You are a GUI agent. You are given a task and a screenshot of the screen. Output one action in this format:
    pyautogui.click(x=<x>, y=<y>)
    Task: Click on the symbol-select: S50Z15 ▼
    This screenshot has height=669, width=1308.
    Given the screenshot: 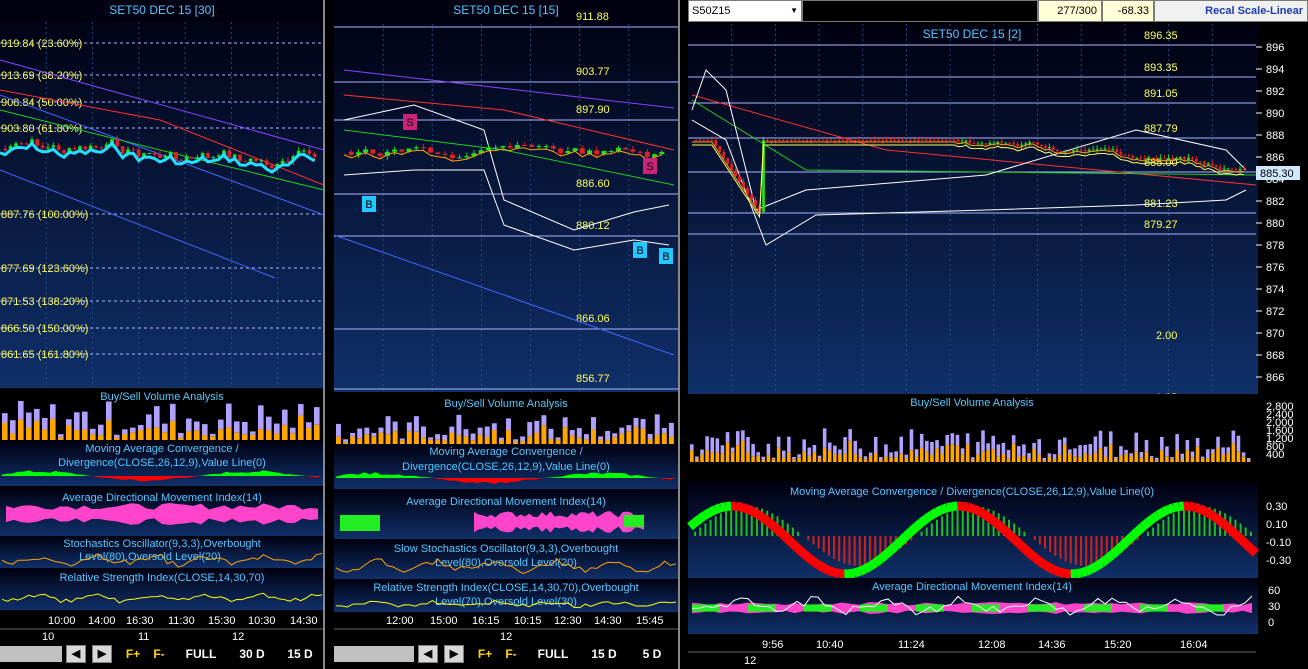 What is the action you would take?
    pyautogui.click(x=745, y=11)
    